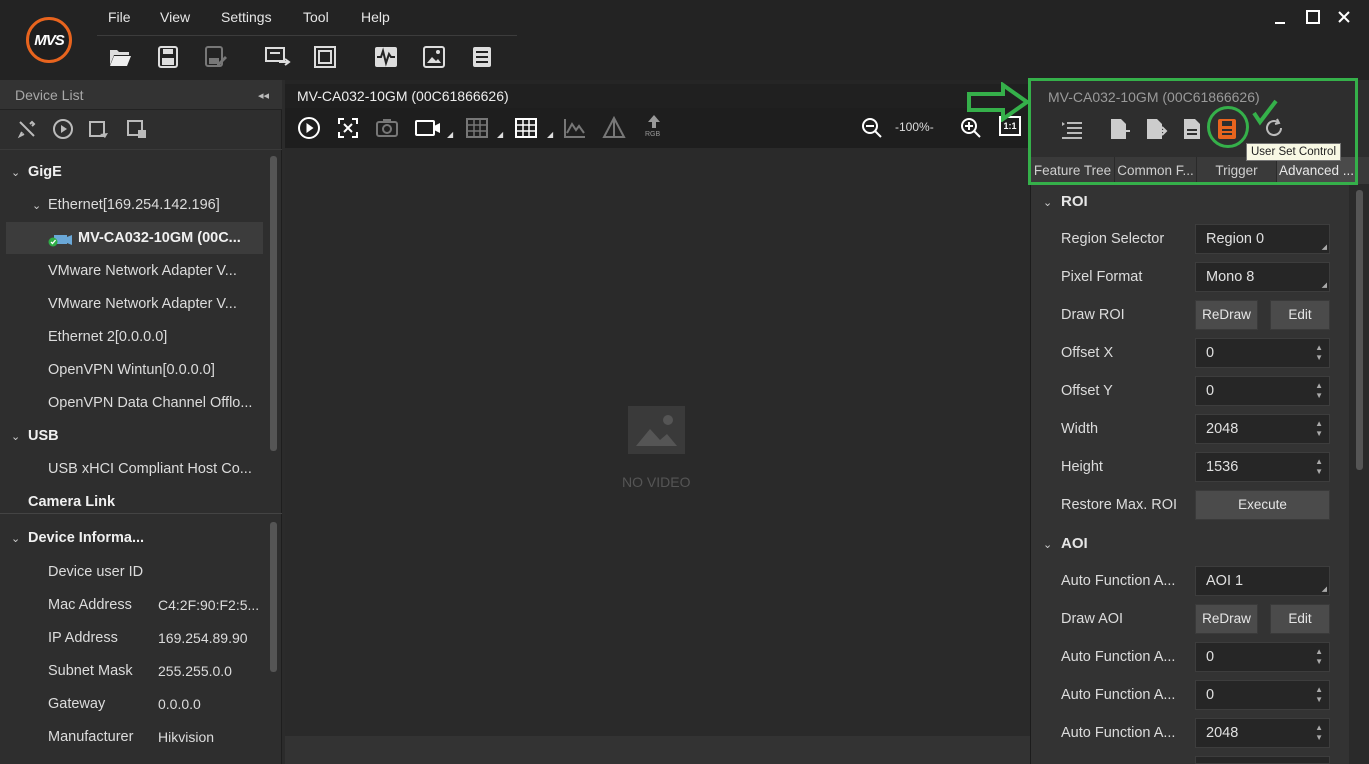  I want to click on aoi-edit-button: Edit, so click(1300, 619).